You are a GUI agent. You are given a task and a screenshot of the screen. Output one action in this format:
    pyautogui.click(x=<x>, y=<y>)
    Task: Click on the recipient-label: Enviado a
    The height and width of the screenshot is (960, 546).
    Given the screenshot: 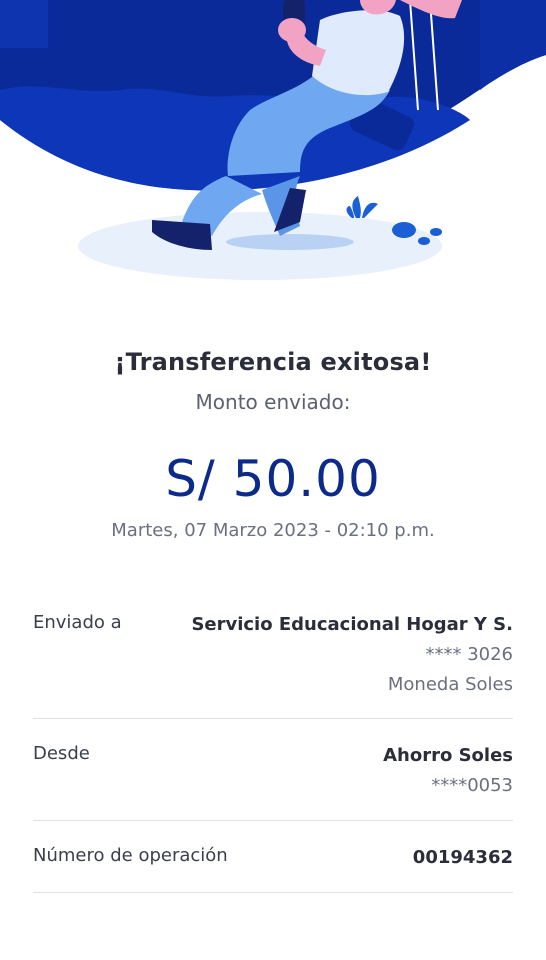 What is the action you would take?
    pyautogui.click(x=77, y=622)
    